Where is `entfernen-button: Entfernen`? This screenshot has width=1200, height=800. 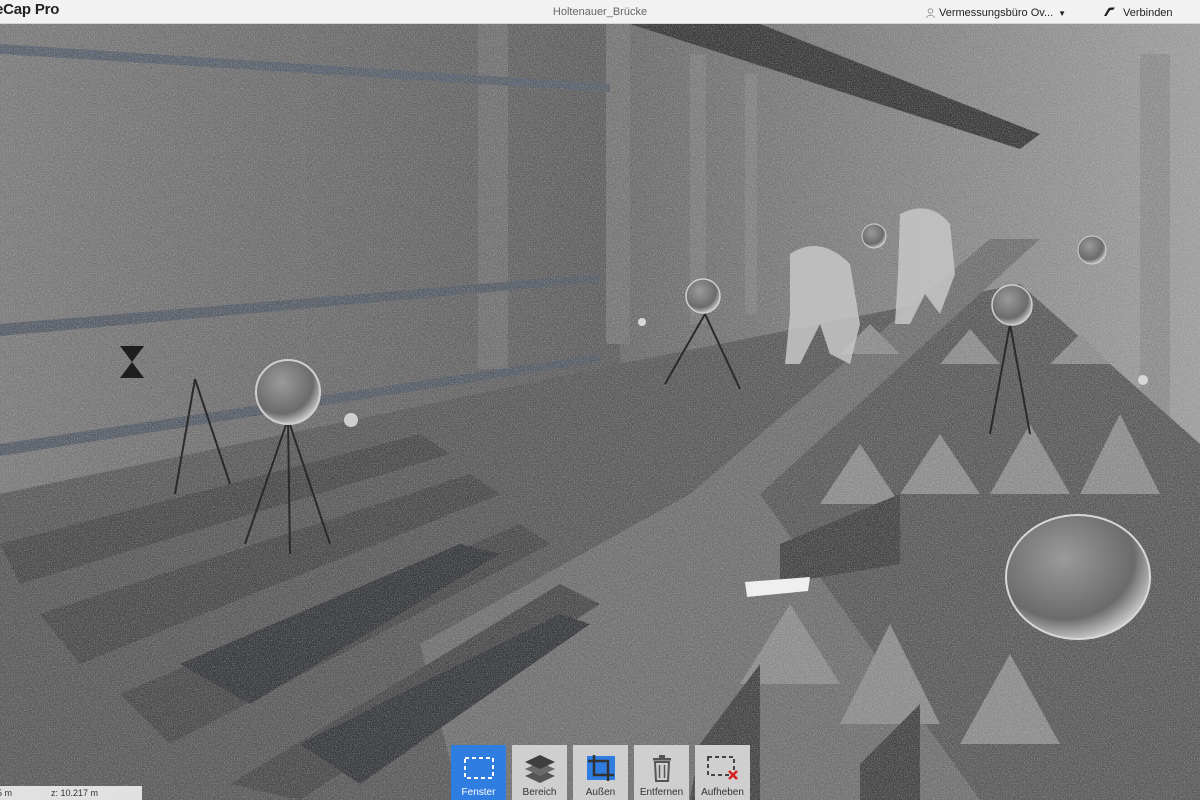 entfernen-button: Entfernen is located at coordinates (661, 772).